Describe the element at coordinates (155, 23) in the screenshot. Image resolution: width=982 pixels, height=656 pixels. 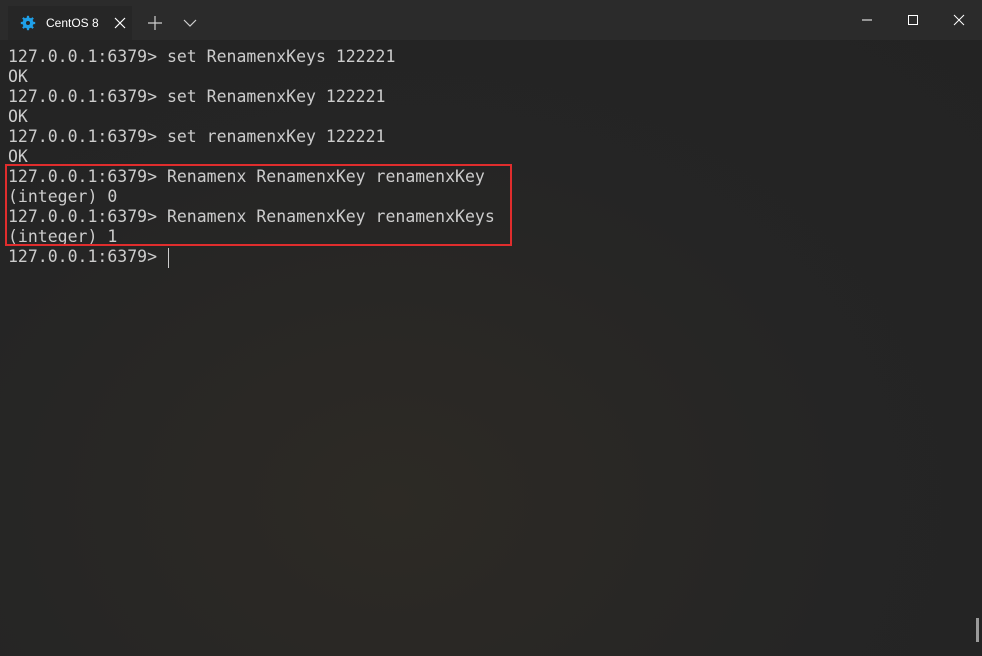
I see `new-tab-plus-icon` at that location.